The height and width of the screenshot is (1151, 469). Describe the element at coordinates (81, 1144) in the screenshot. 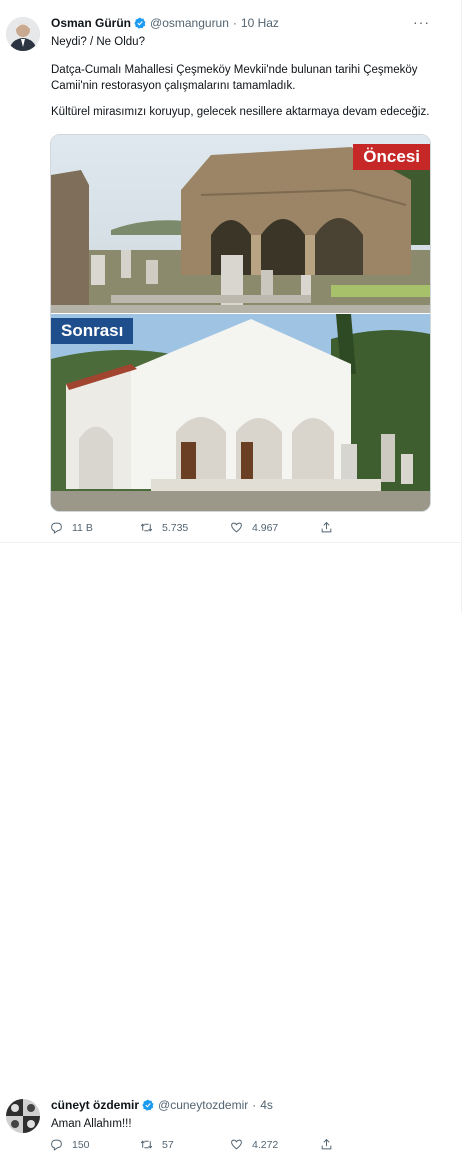

I see `reply-count: 150` at that location.